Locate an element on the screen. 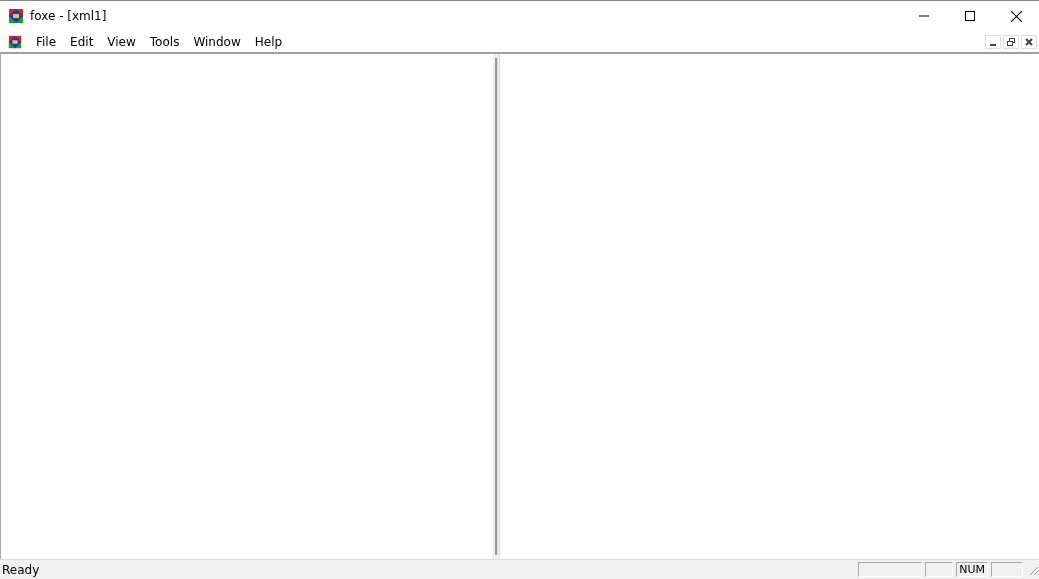 Image resolution: width=1039 pixels, height=579 pixels. menu-item: Window is located at coordinates (217, 41).